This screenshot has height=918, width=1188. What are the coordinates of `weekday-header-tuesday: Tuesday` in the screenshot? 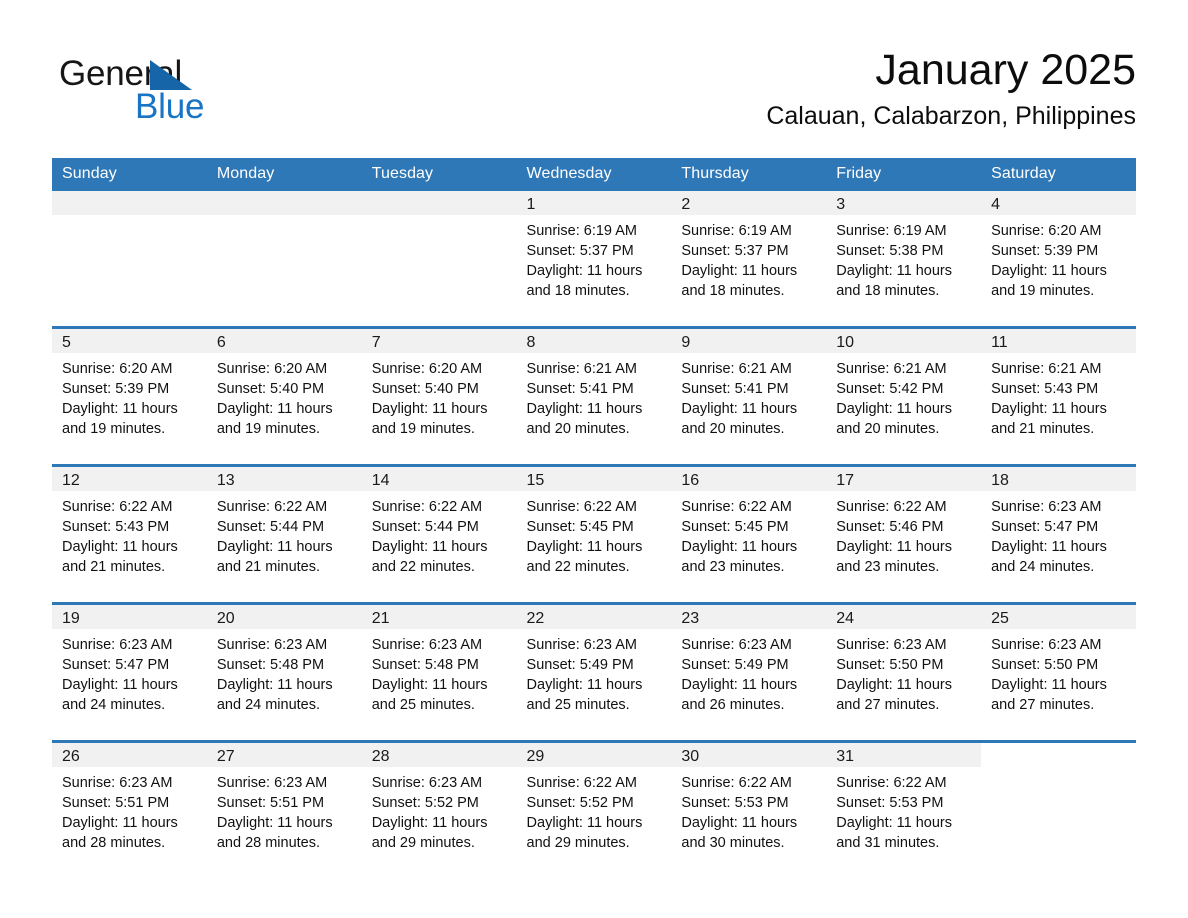 It's located at (439, 174).